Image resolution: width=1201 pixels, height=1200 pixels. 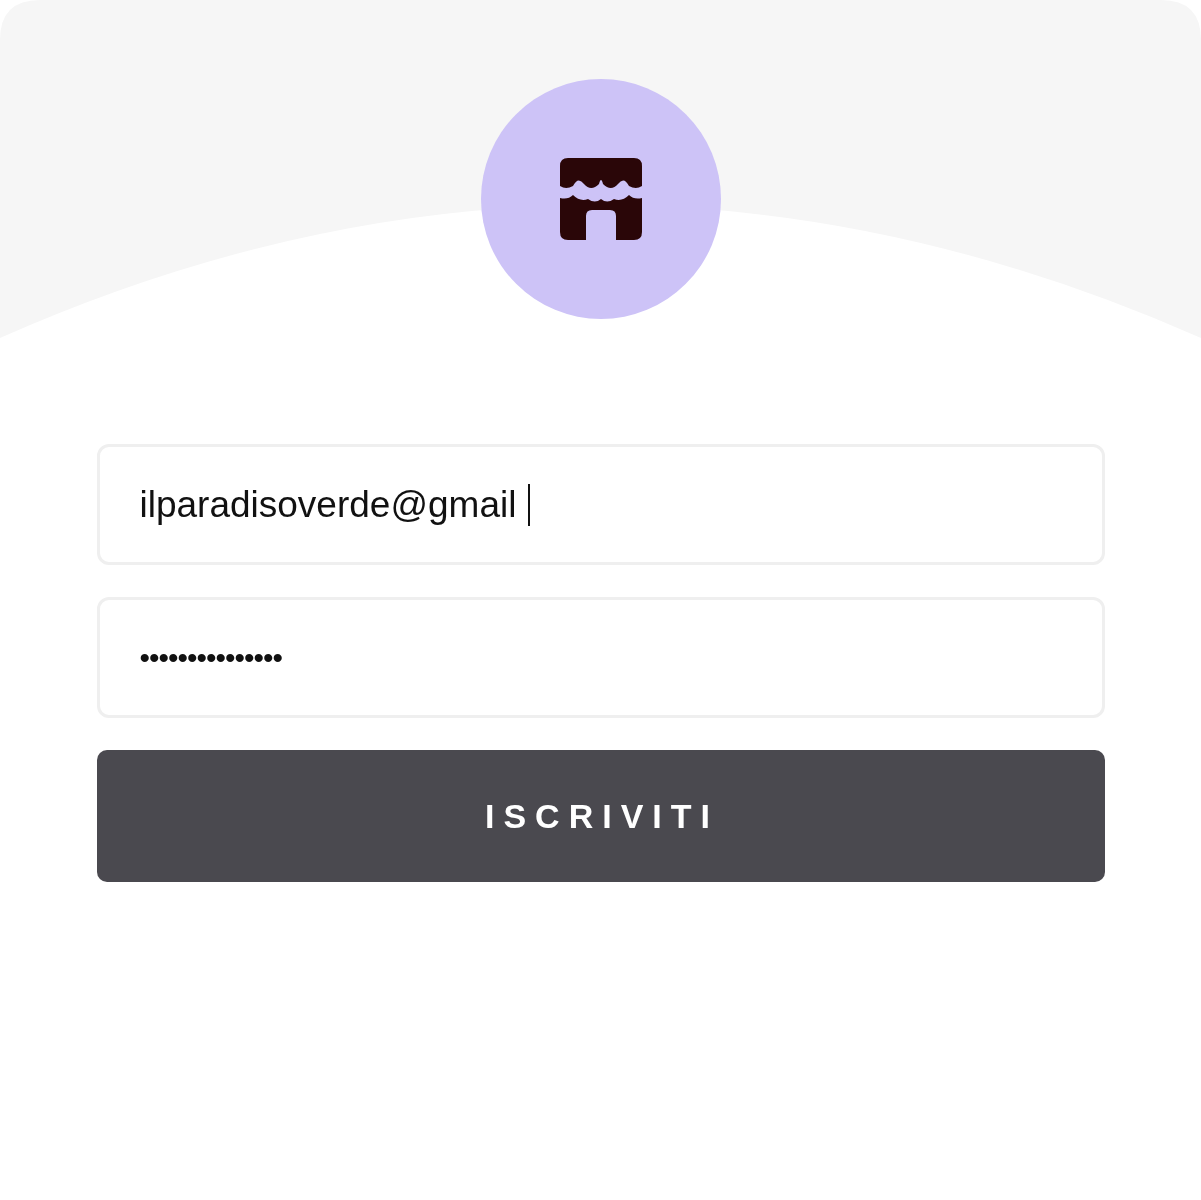 I want to click on store-icon, so click(x=600, y=199).